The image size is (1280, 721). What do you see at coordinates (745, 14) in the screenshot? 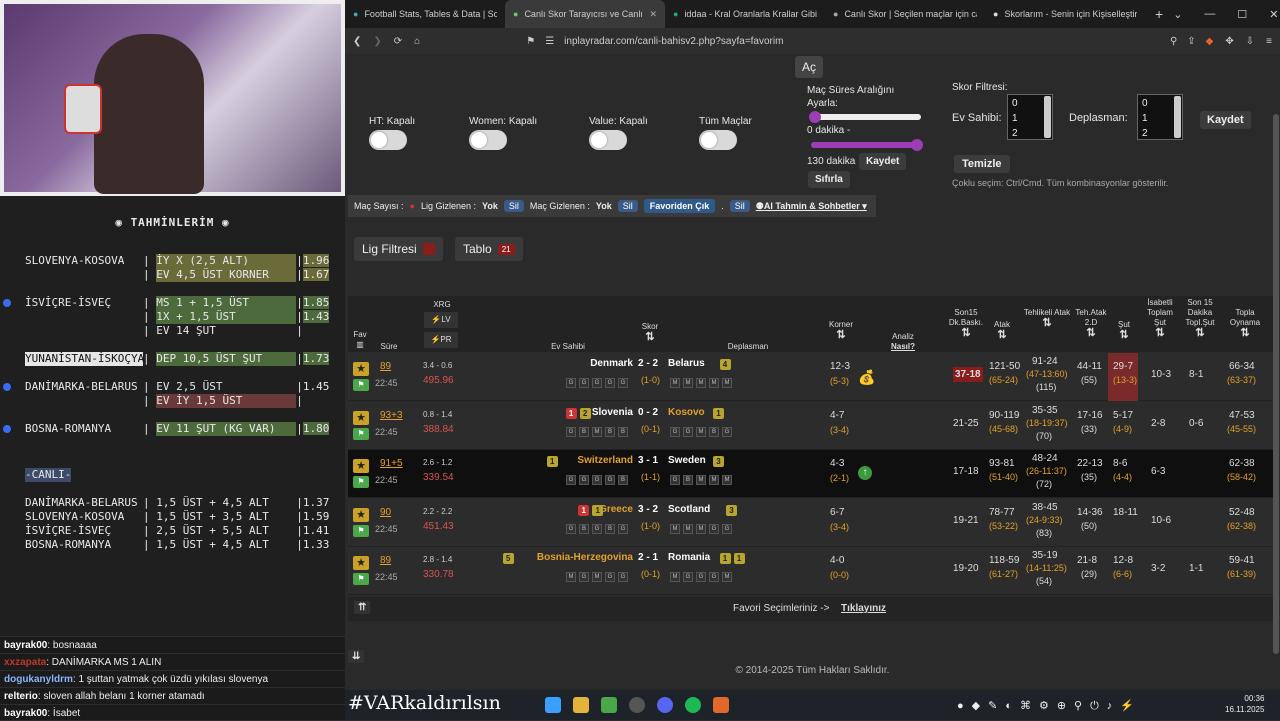
I see `browser-tab: ● iddaa - Kral Oranlarla Krallar Gibi K` at bounding box center [745, 14].